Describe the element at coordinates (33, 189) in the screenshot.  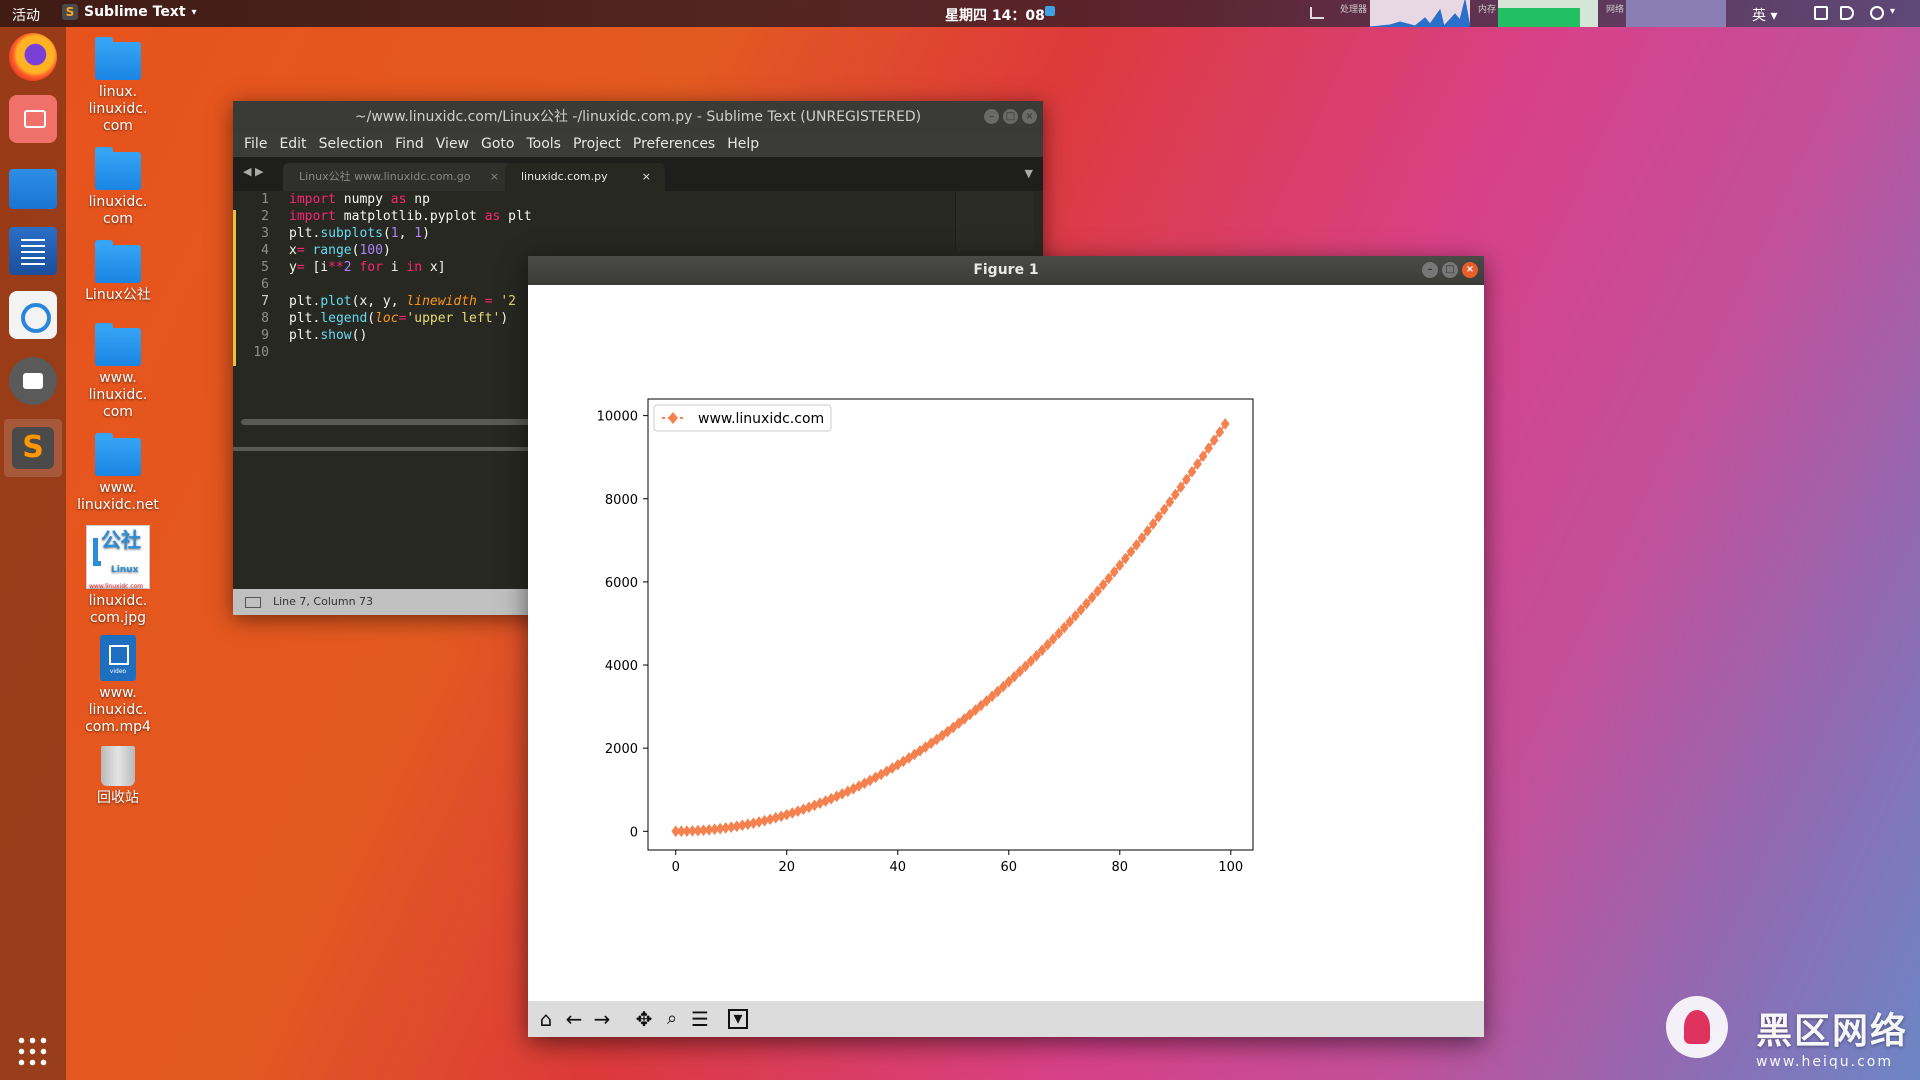
I see `files-icon` at that location.